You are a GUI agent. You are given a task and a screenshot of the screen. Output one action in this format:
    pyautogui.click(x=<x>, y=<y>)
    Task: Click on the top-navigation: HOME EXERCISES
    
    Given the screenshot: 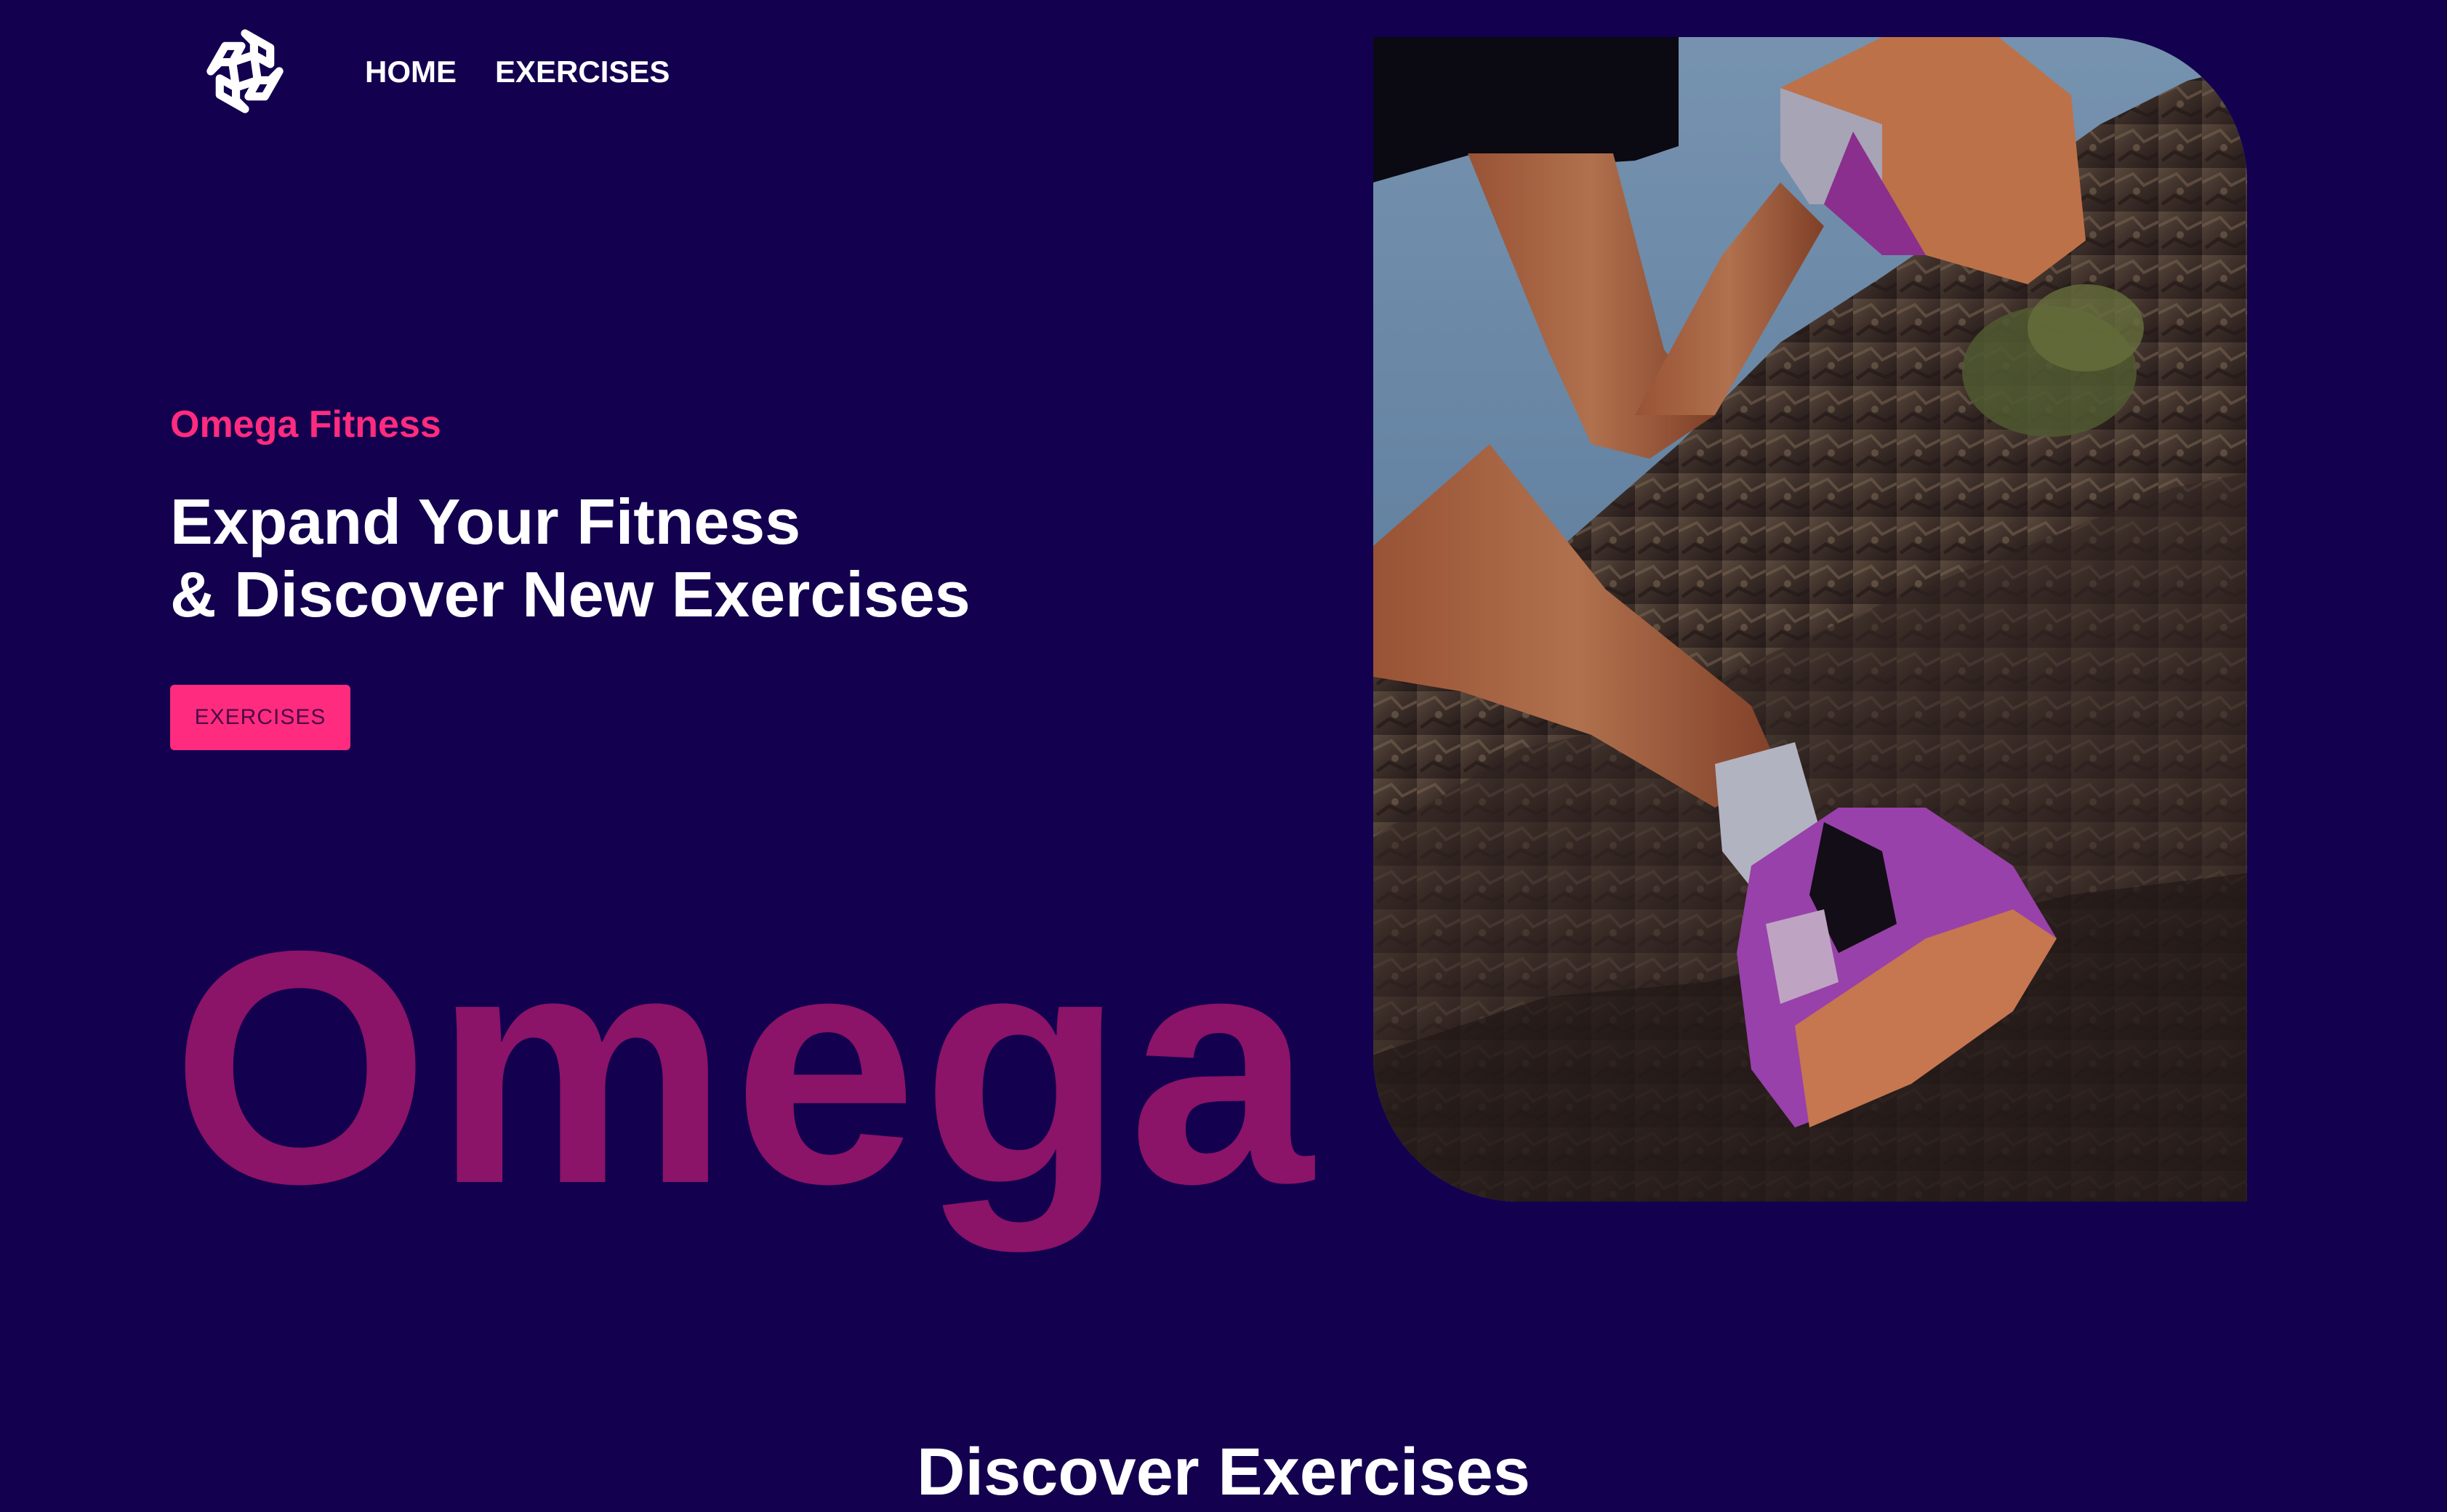 What is the action you would take?
    pyautogui.click(x=654, y=72)
    